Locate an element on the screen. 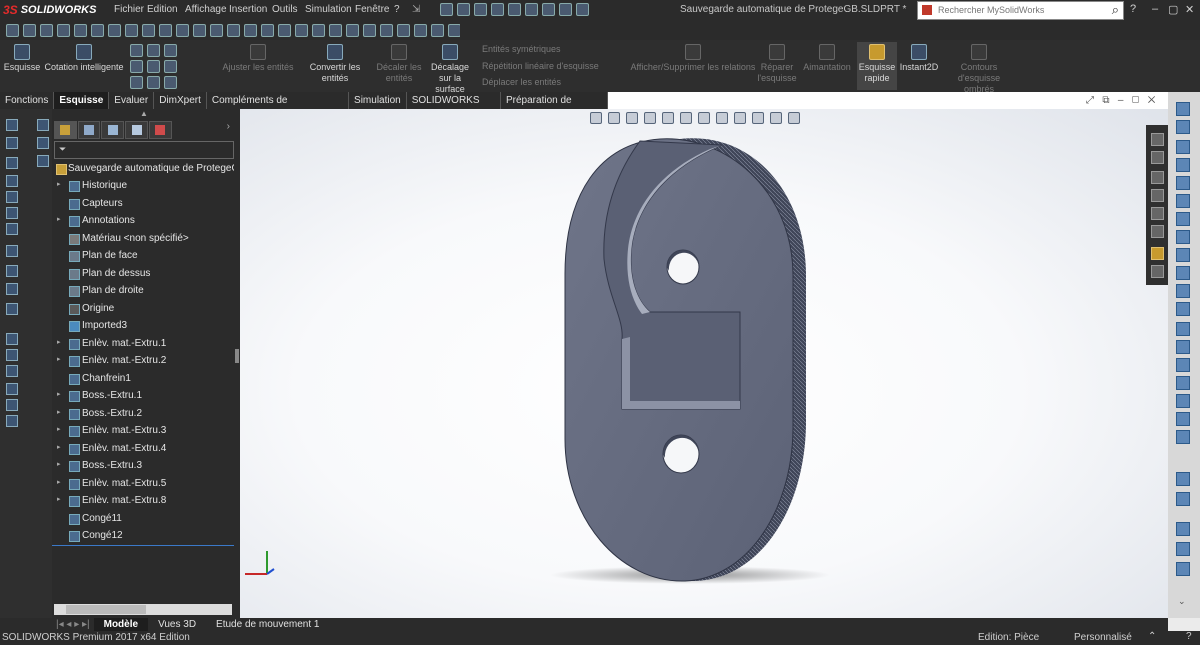  right-centerline-icon is located at coordinates (1183, 347).